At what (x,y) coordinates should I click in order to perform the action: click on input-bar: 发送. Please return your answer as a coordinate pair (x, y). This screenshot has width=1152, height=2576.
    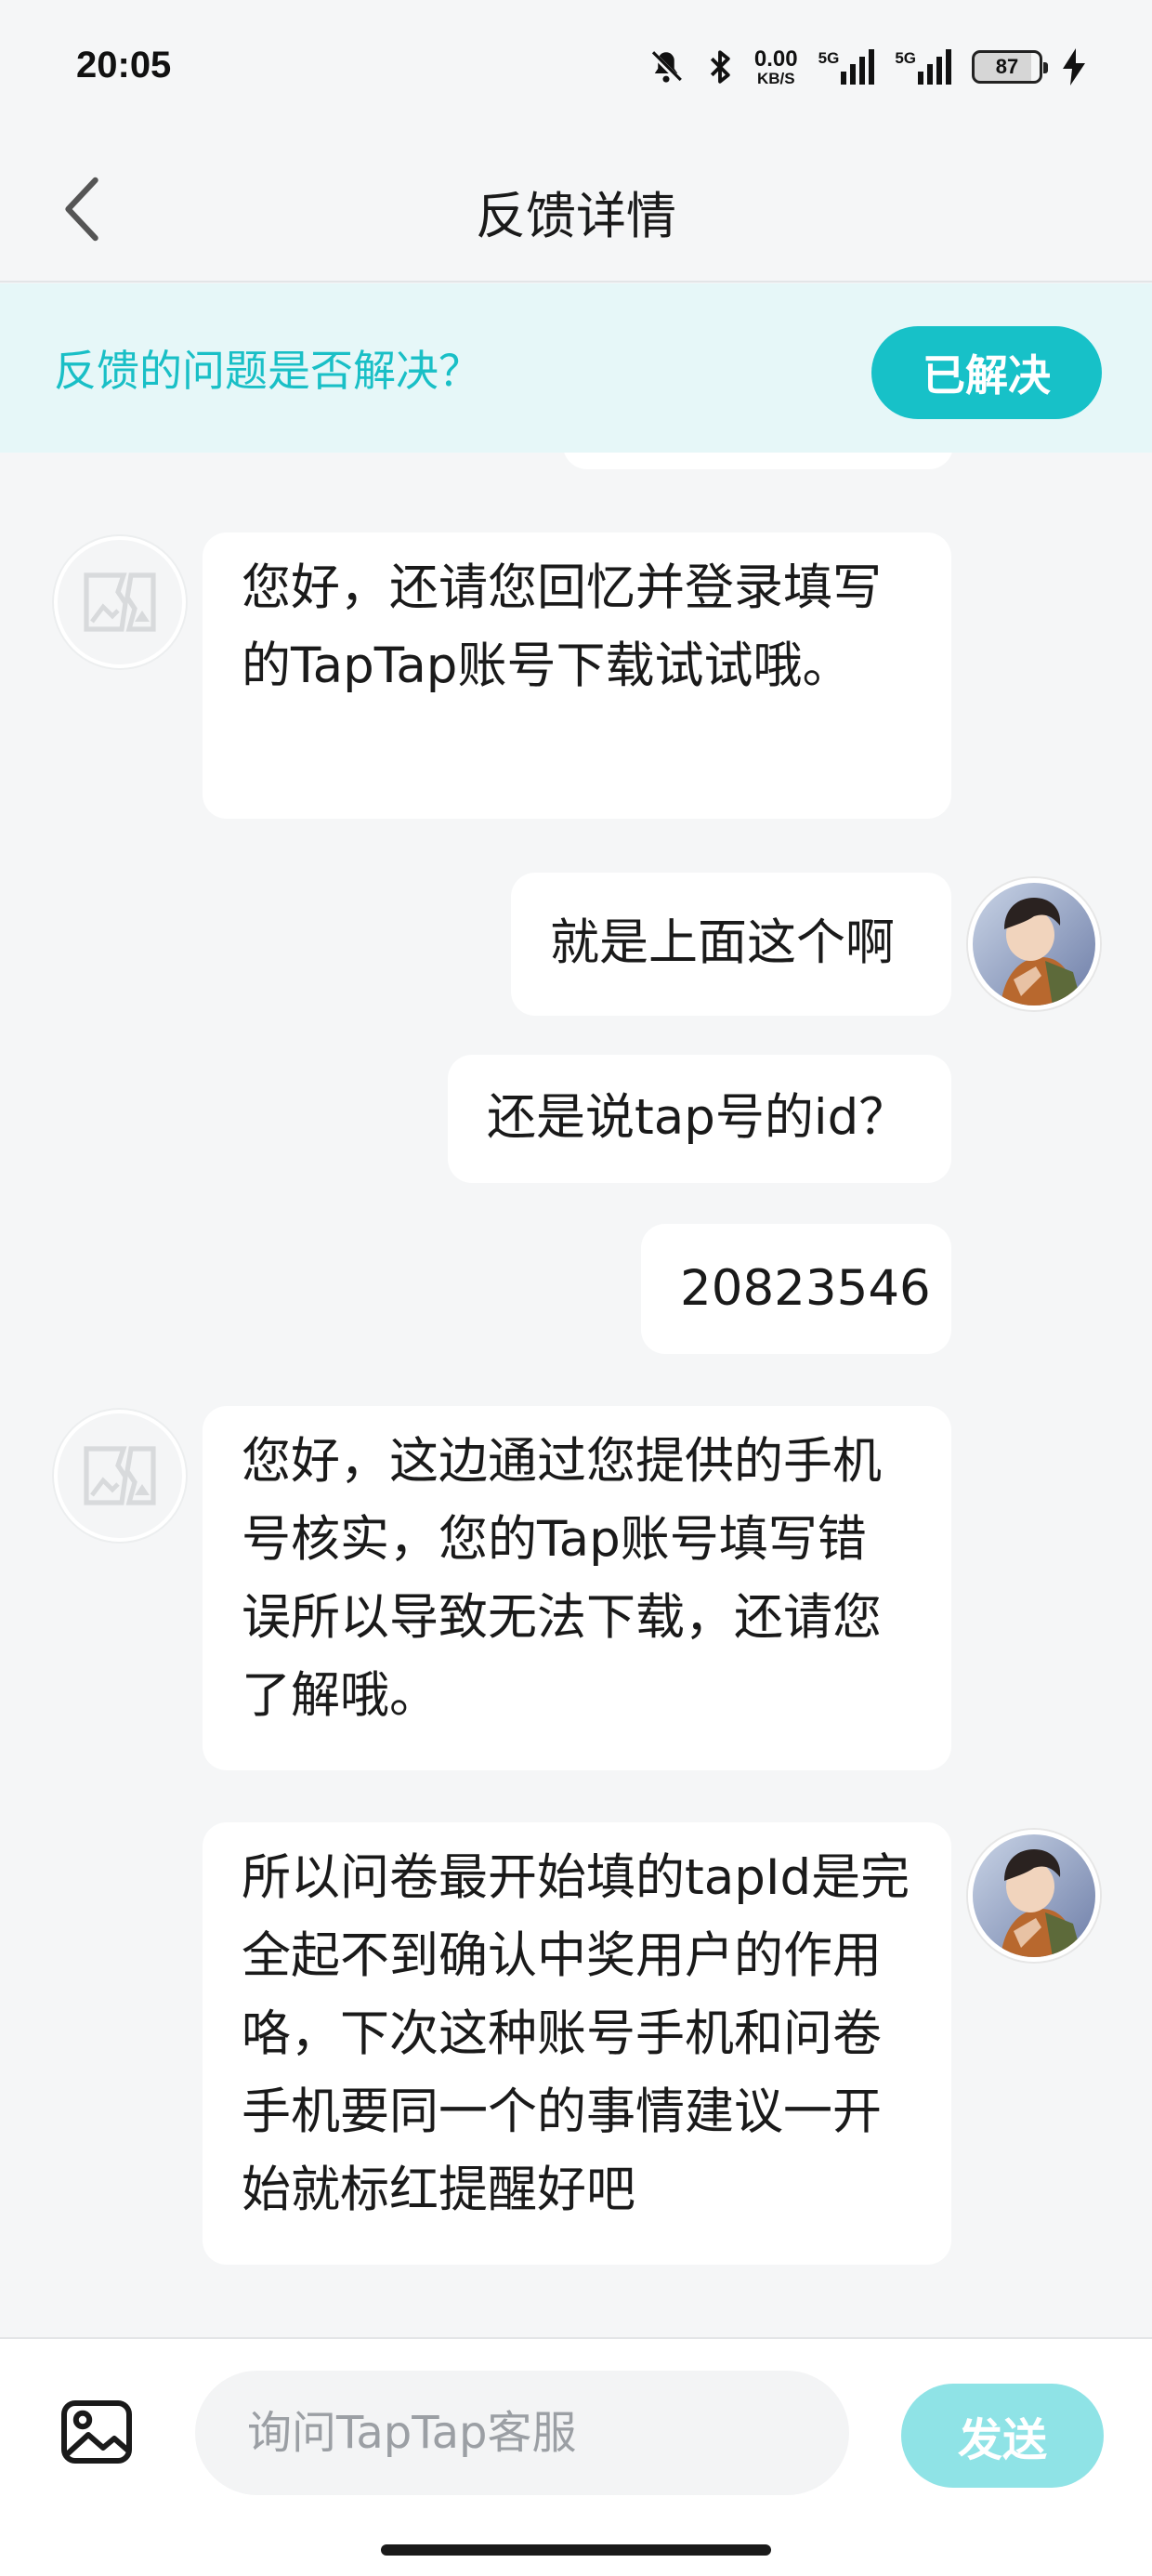
    Looking at the image, I should click on (576, 2456).